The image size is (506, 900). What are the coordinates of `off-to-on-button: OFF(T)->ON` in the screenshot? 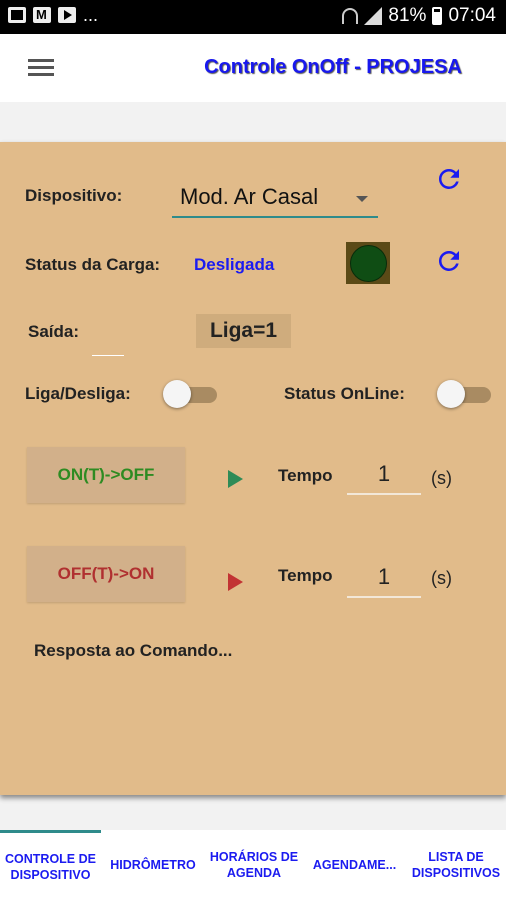 It's located at (106, 574).